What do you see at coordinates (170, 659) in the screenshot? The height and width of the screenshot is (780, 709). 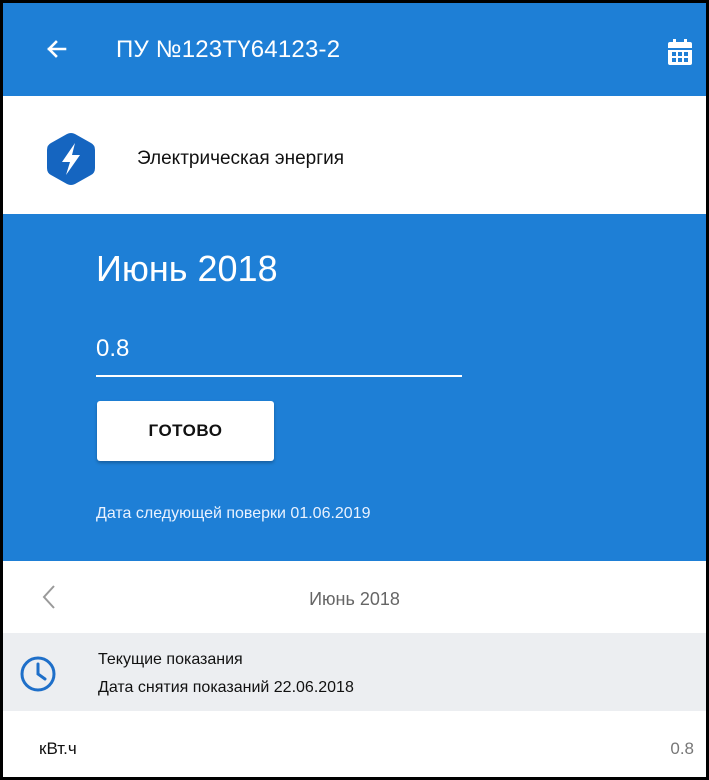 I see `current-readings-title: Текущие показания` at bounding box center [170, 659].